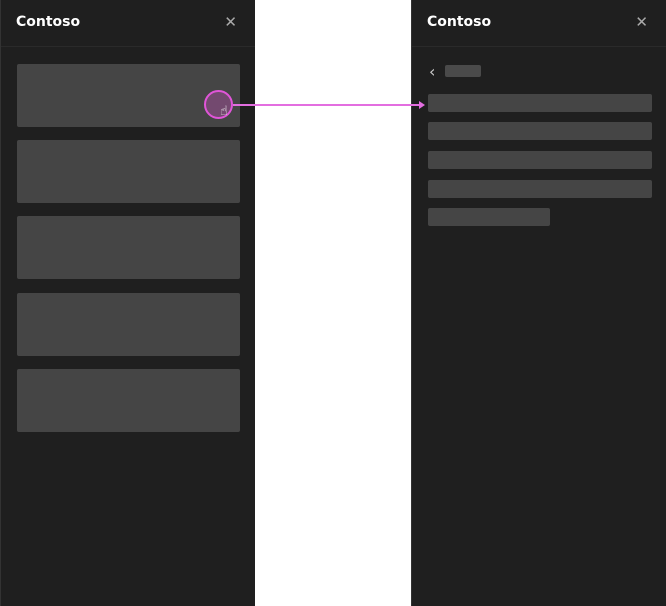  What do you see at coordinates (463, 71) in the screenshot?
I see `back-label-placeholder` at bounding box center [463, 71].